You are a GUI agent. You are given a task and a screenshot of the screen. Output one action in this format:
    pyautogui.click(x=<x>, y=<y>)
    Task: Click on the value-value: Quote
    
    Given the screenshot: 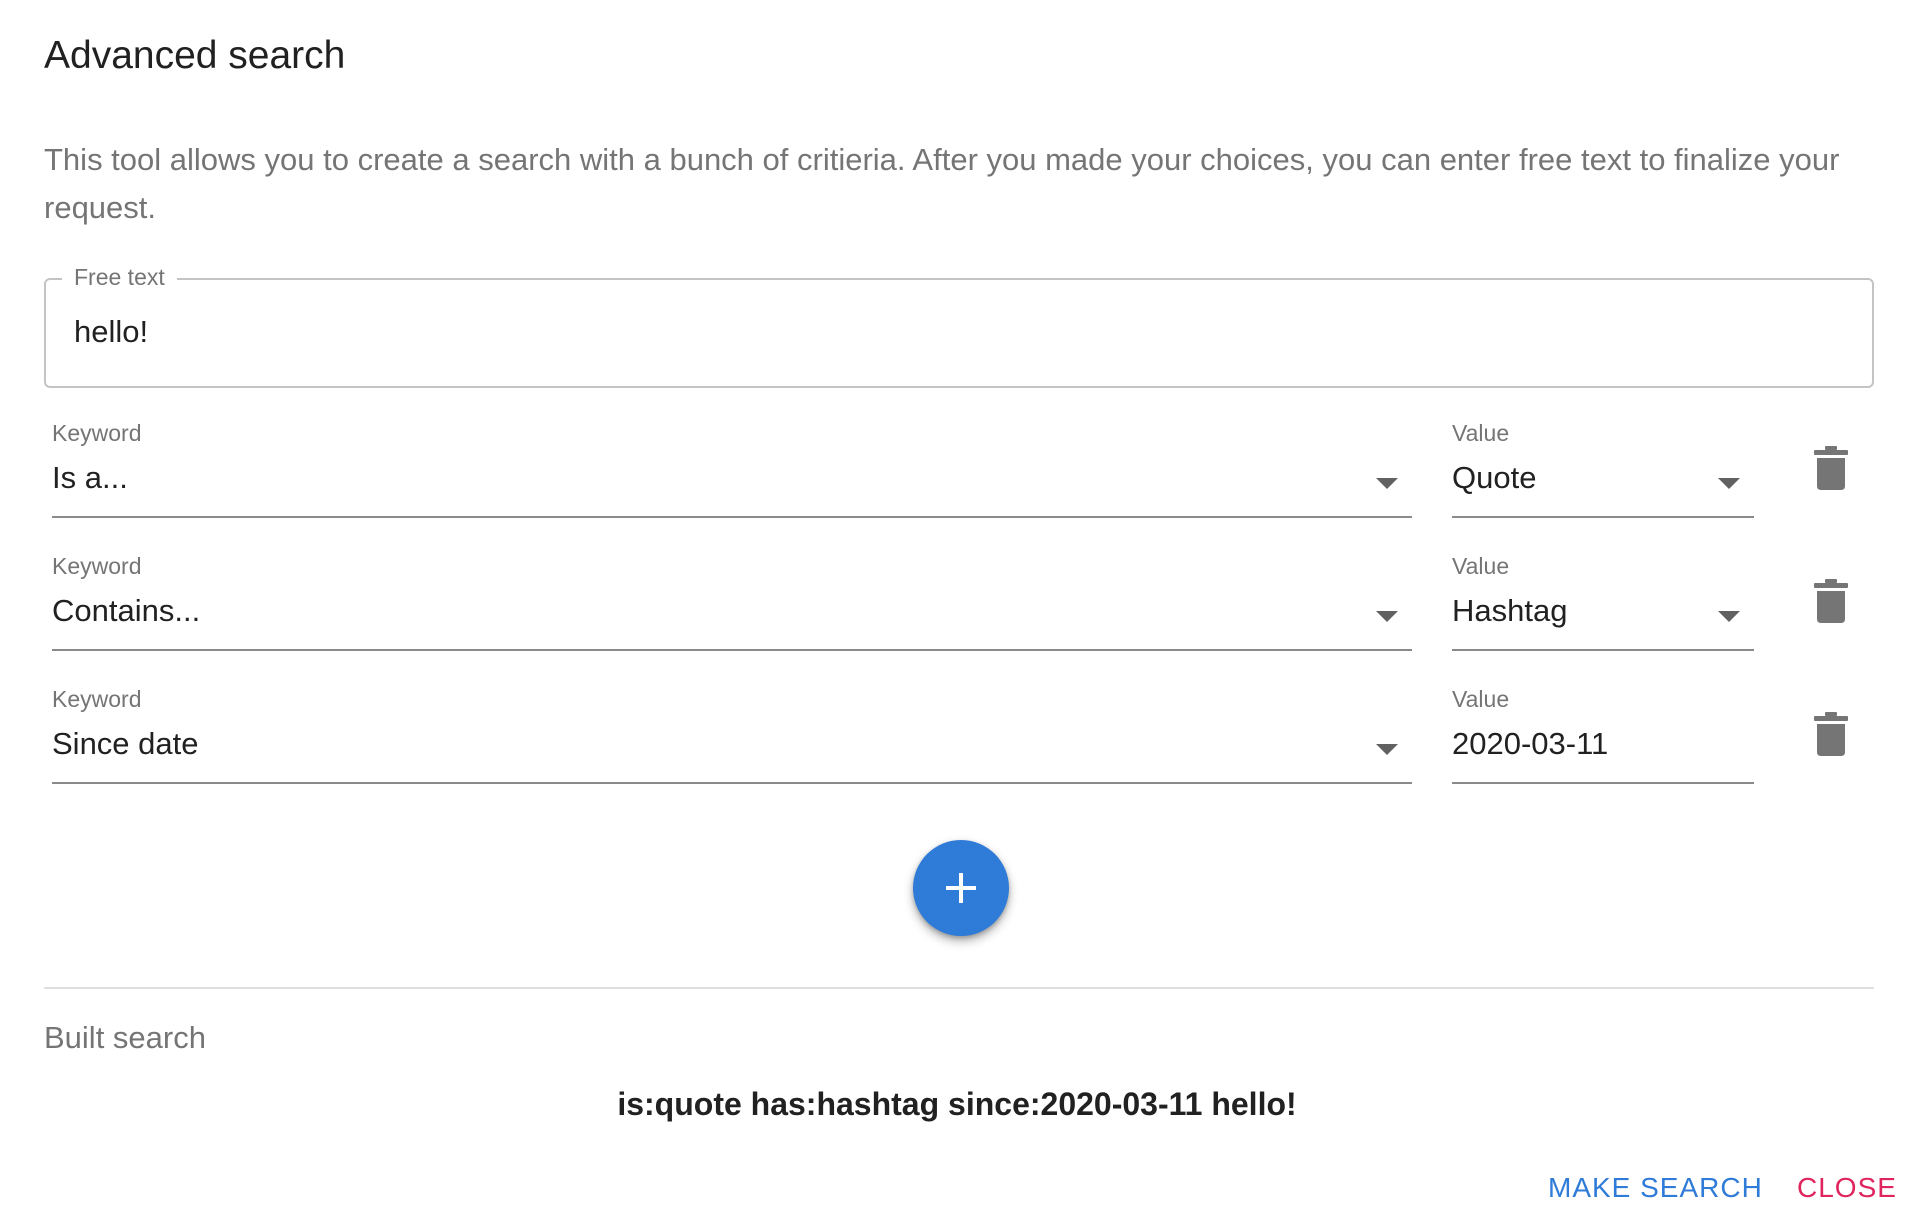 What is the action you would take?
    pyautogui.click(x=1494, y=477)
    